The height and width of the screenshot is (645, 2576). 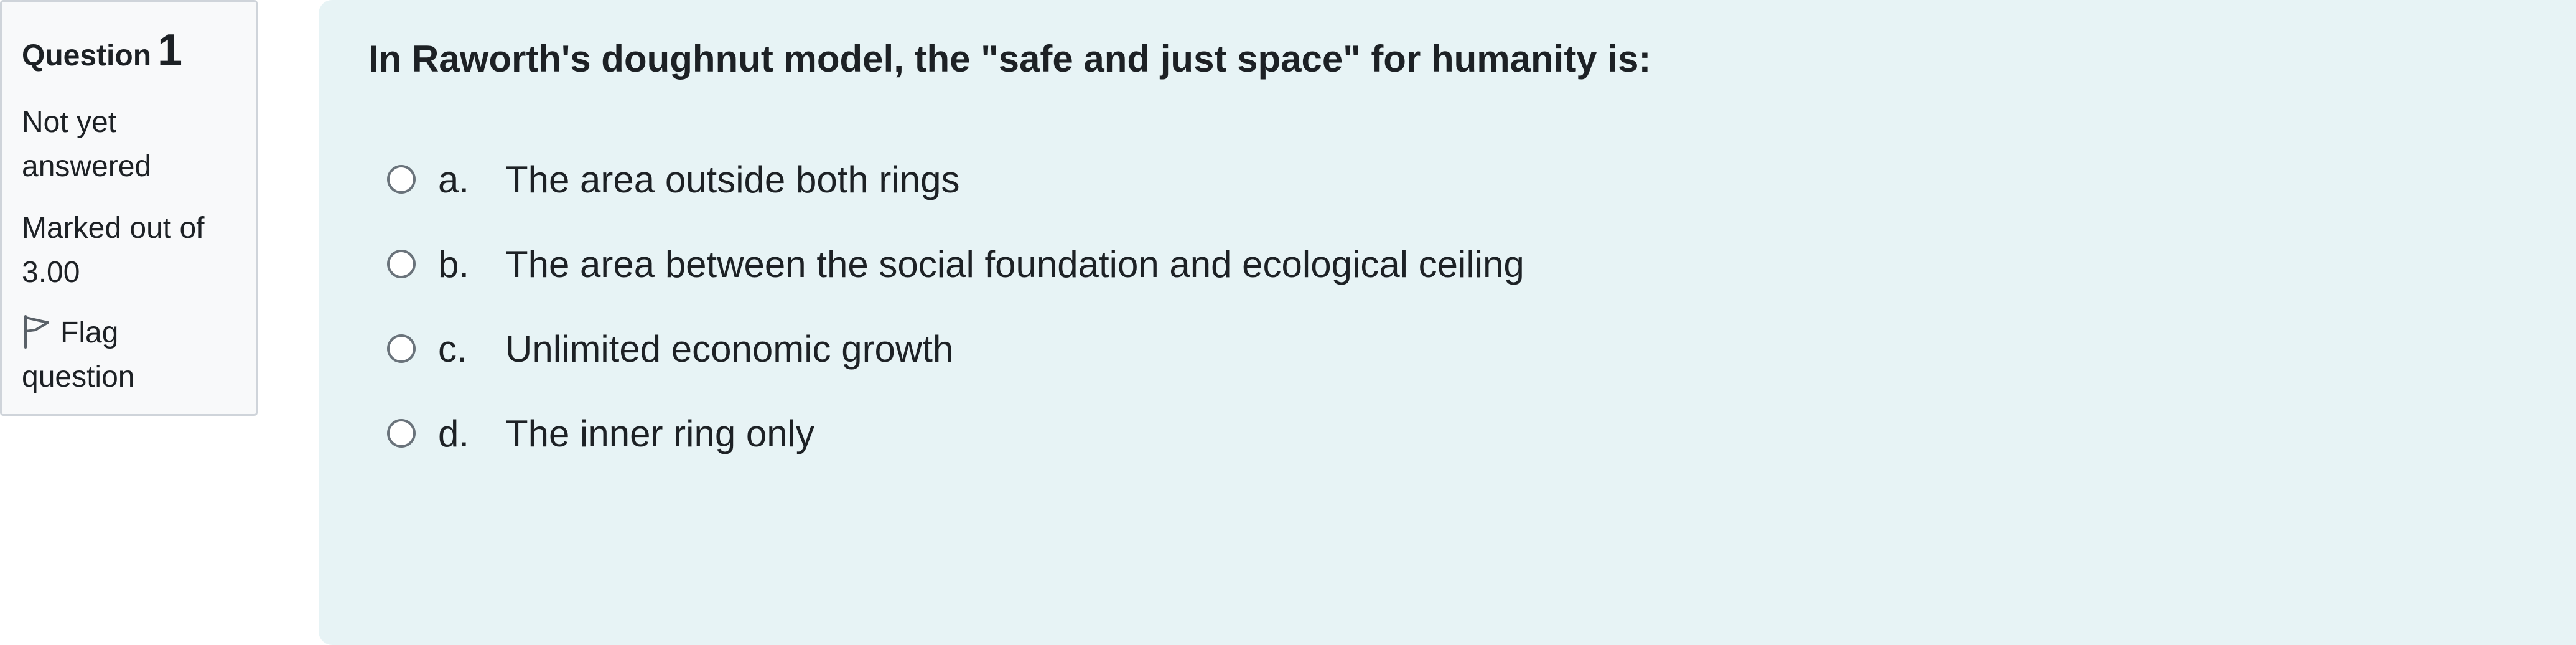 What do you see at coordinates (129, 355) in the screenshot?
I see `flag-question-link: Flag question` at bounding box center [129, 355].